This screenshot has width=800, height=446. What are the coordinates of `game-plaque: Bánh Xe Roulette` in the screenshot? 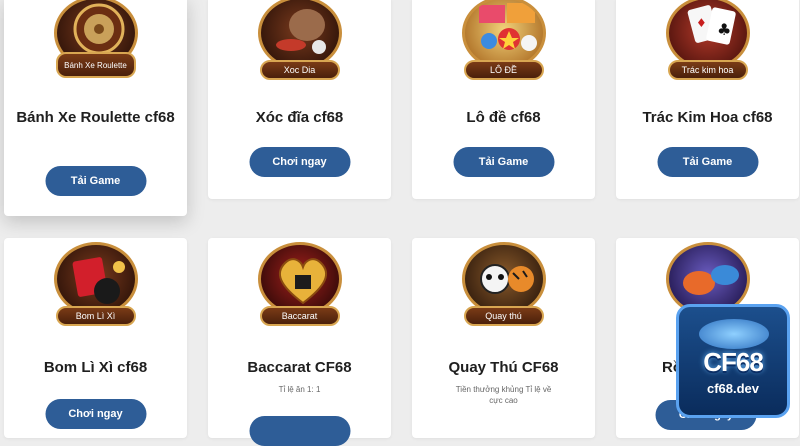 It's located at (95, 65).